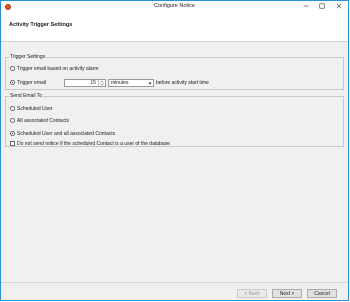 This screenshot has height=302, width=350. I want to click on trigger-alarm-option: Trigger email based on activity alarm, so click(54, 68).